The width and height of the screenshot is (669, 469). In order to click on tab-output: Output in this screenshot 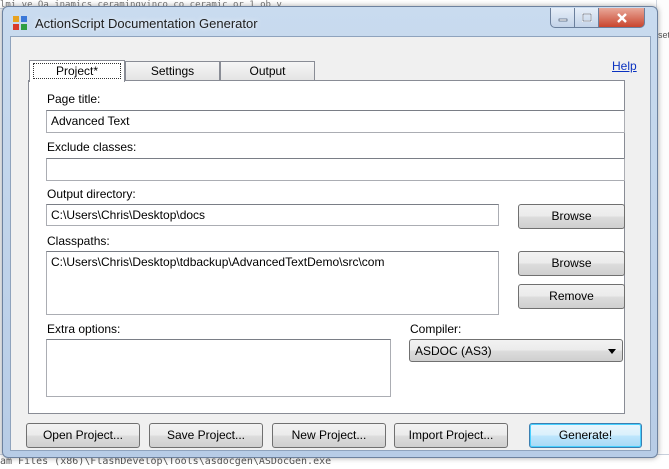, I will do `click(267, 71)`.